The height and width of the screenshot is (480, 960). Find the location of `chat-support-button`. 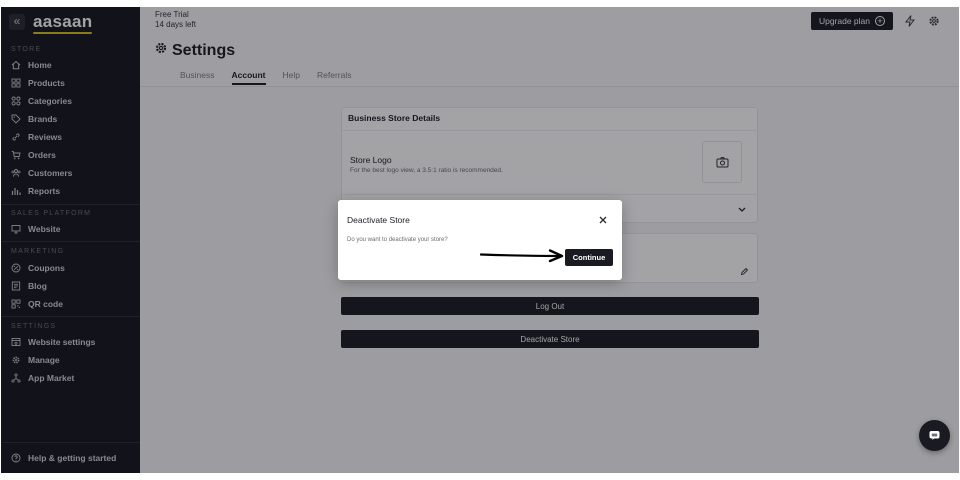

chat-support-button is located at coordinates (934, 435).